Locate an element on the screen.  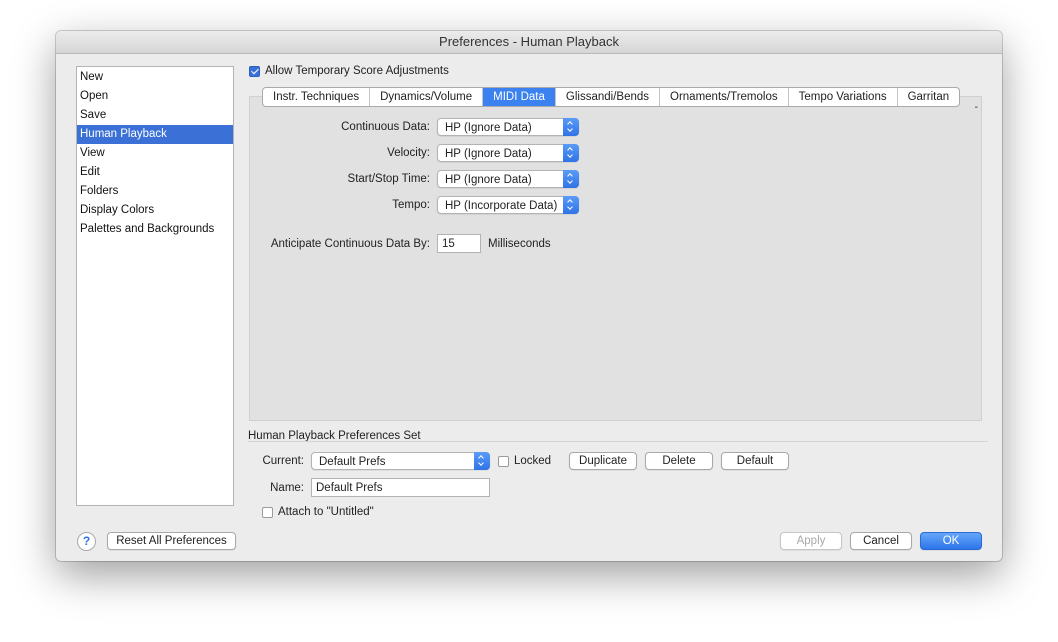
tab-garritan: Garritan is located at coordinates (929, 97).